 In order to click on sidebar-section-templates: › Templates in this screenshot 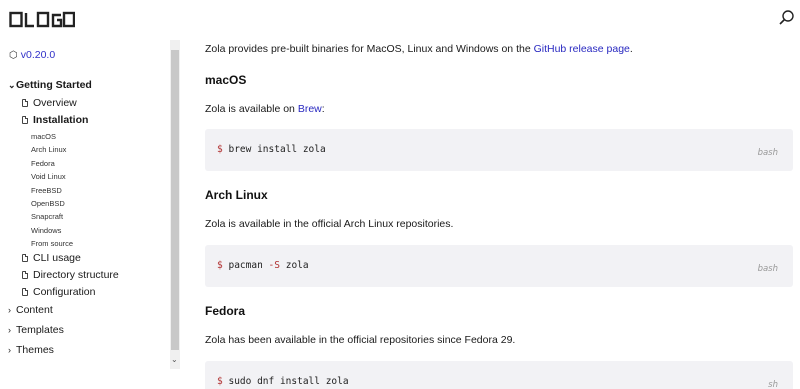, I will do `click(36, 330)`.